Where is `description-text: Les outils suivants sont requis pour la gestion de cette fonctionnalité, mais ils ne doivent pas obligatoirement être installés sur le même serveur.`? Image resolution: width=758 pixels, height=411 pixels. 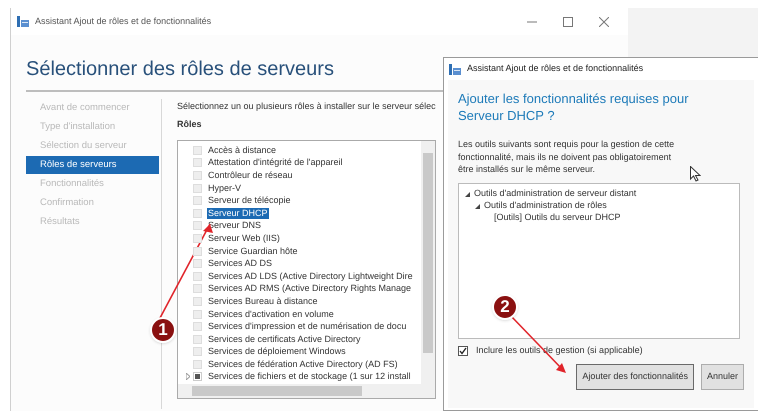 description-text: Les outils suivants sont requis pour la gestion de cette fonctionnalité, mais ils ne doivent pas obligatoirement être installés sur le même serveur. is located at coordinates (567, 157).